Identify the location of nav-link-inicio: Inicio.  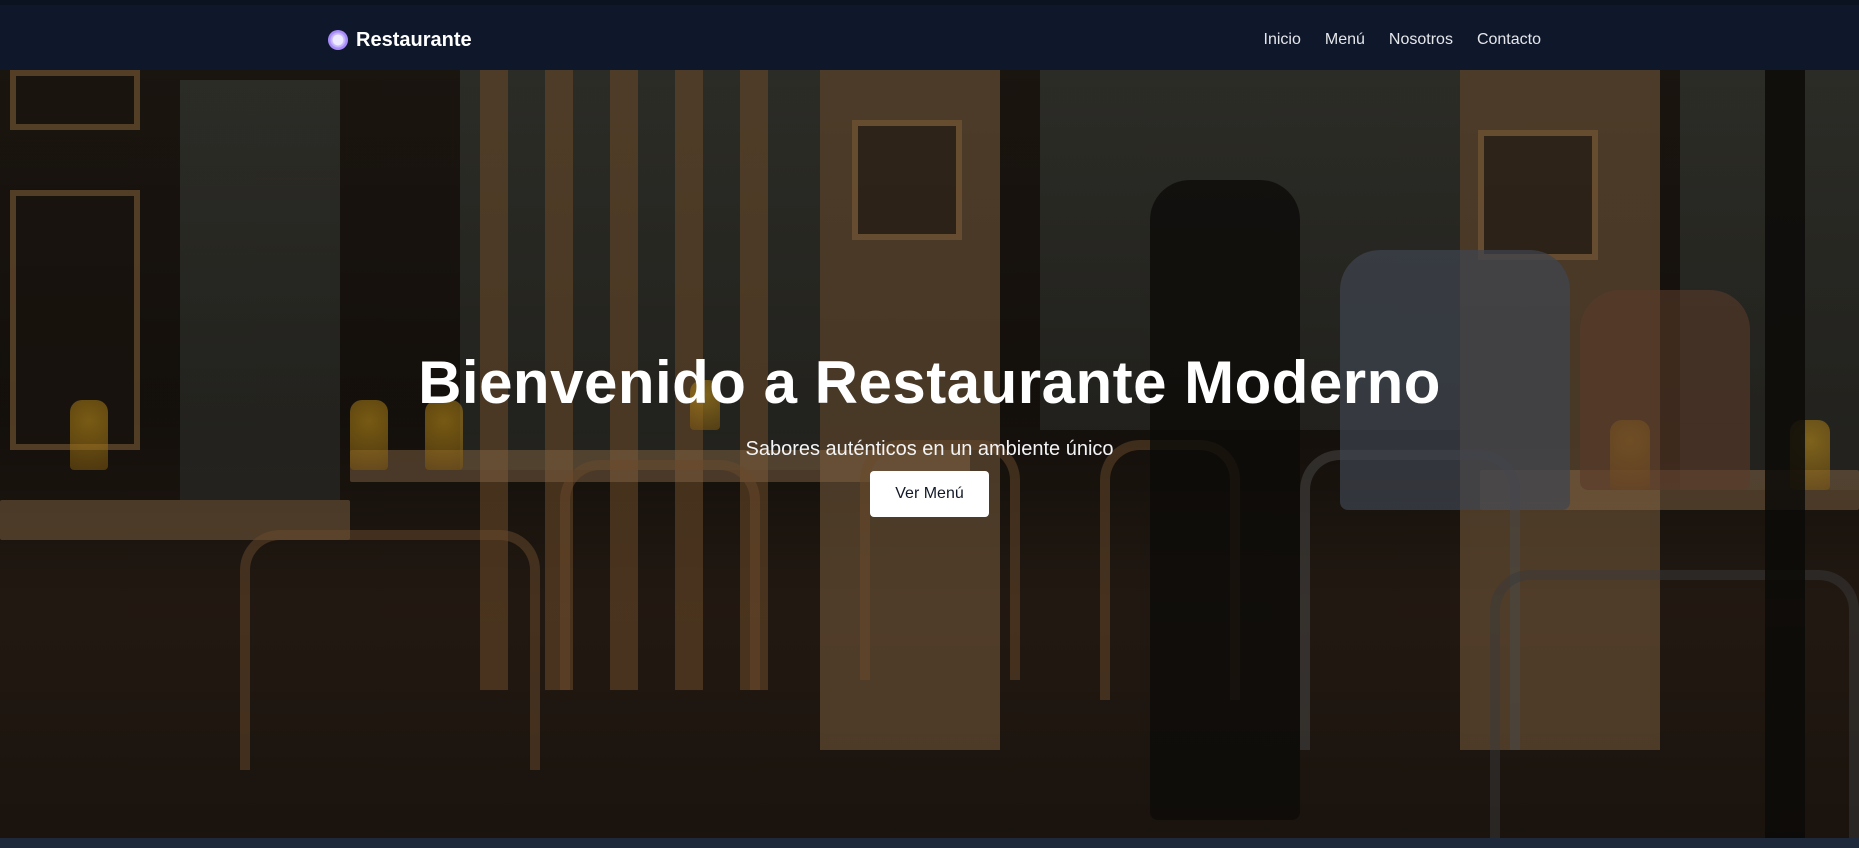
(1282, 40).